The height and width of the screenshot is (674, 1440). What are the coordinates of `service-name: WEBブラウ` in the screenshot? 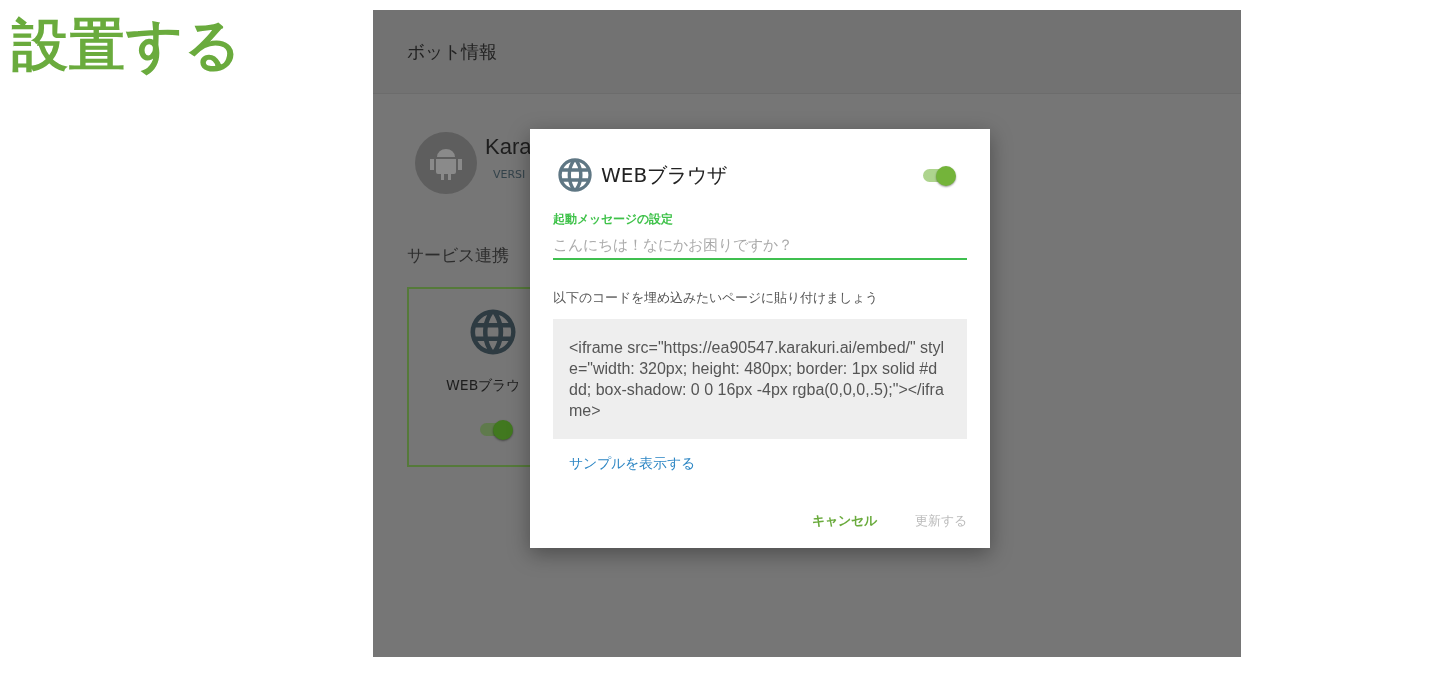 It's located at (483, 386).